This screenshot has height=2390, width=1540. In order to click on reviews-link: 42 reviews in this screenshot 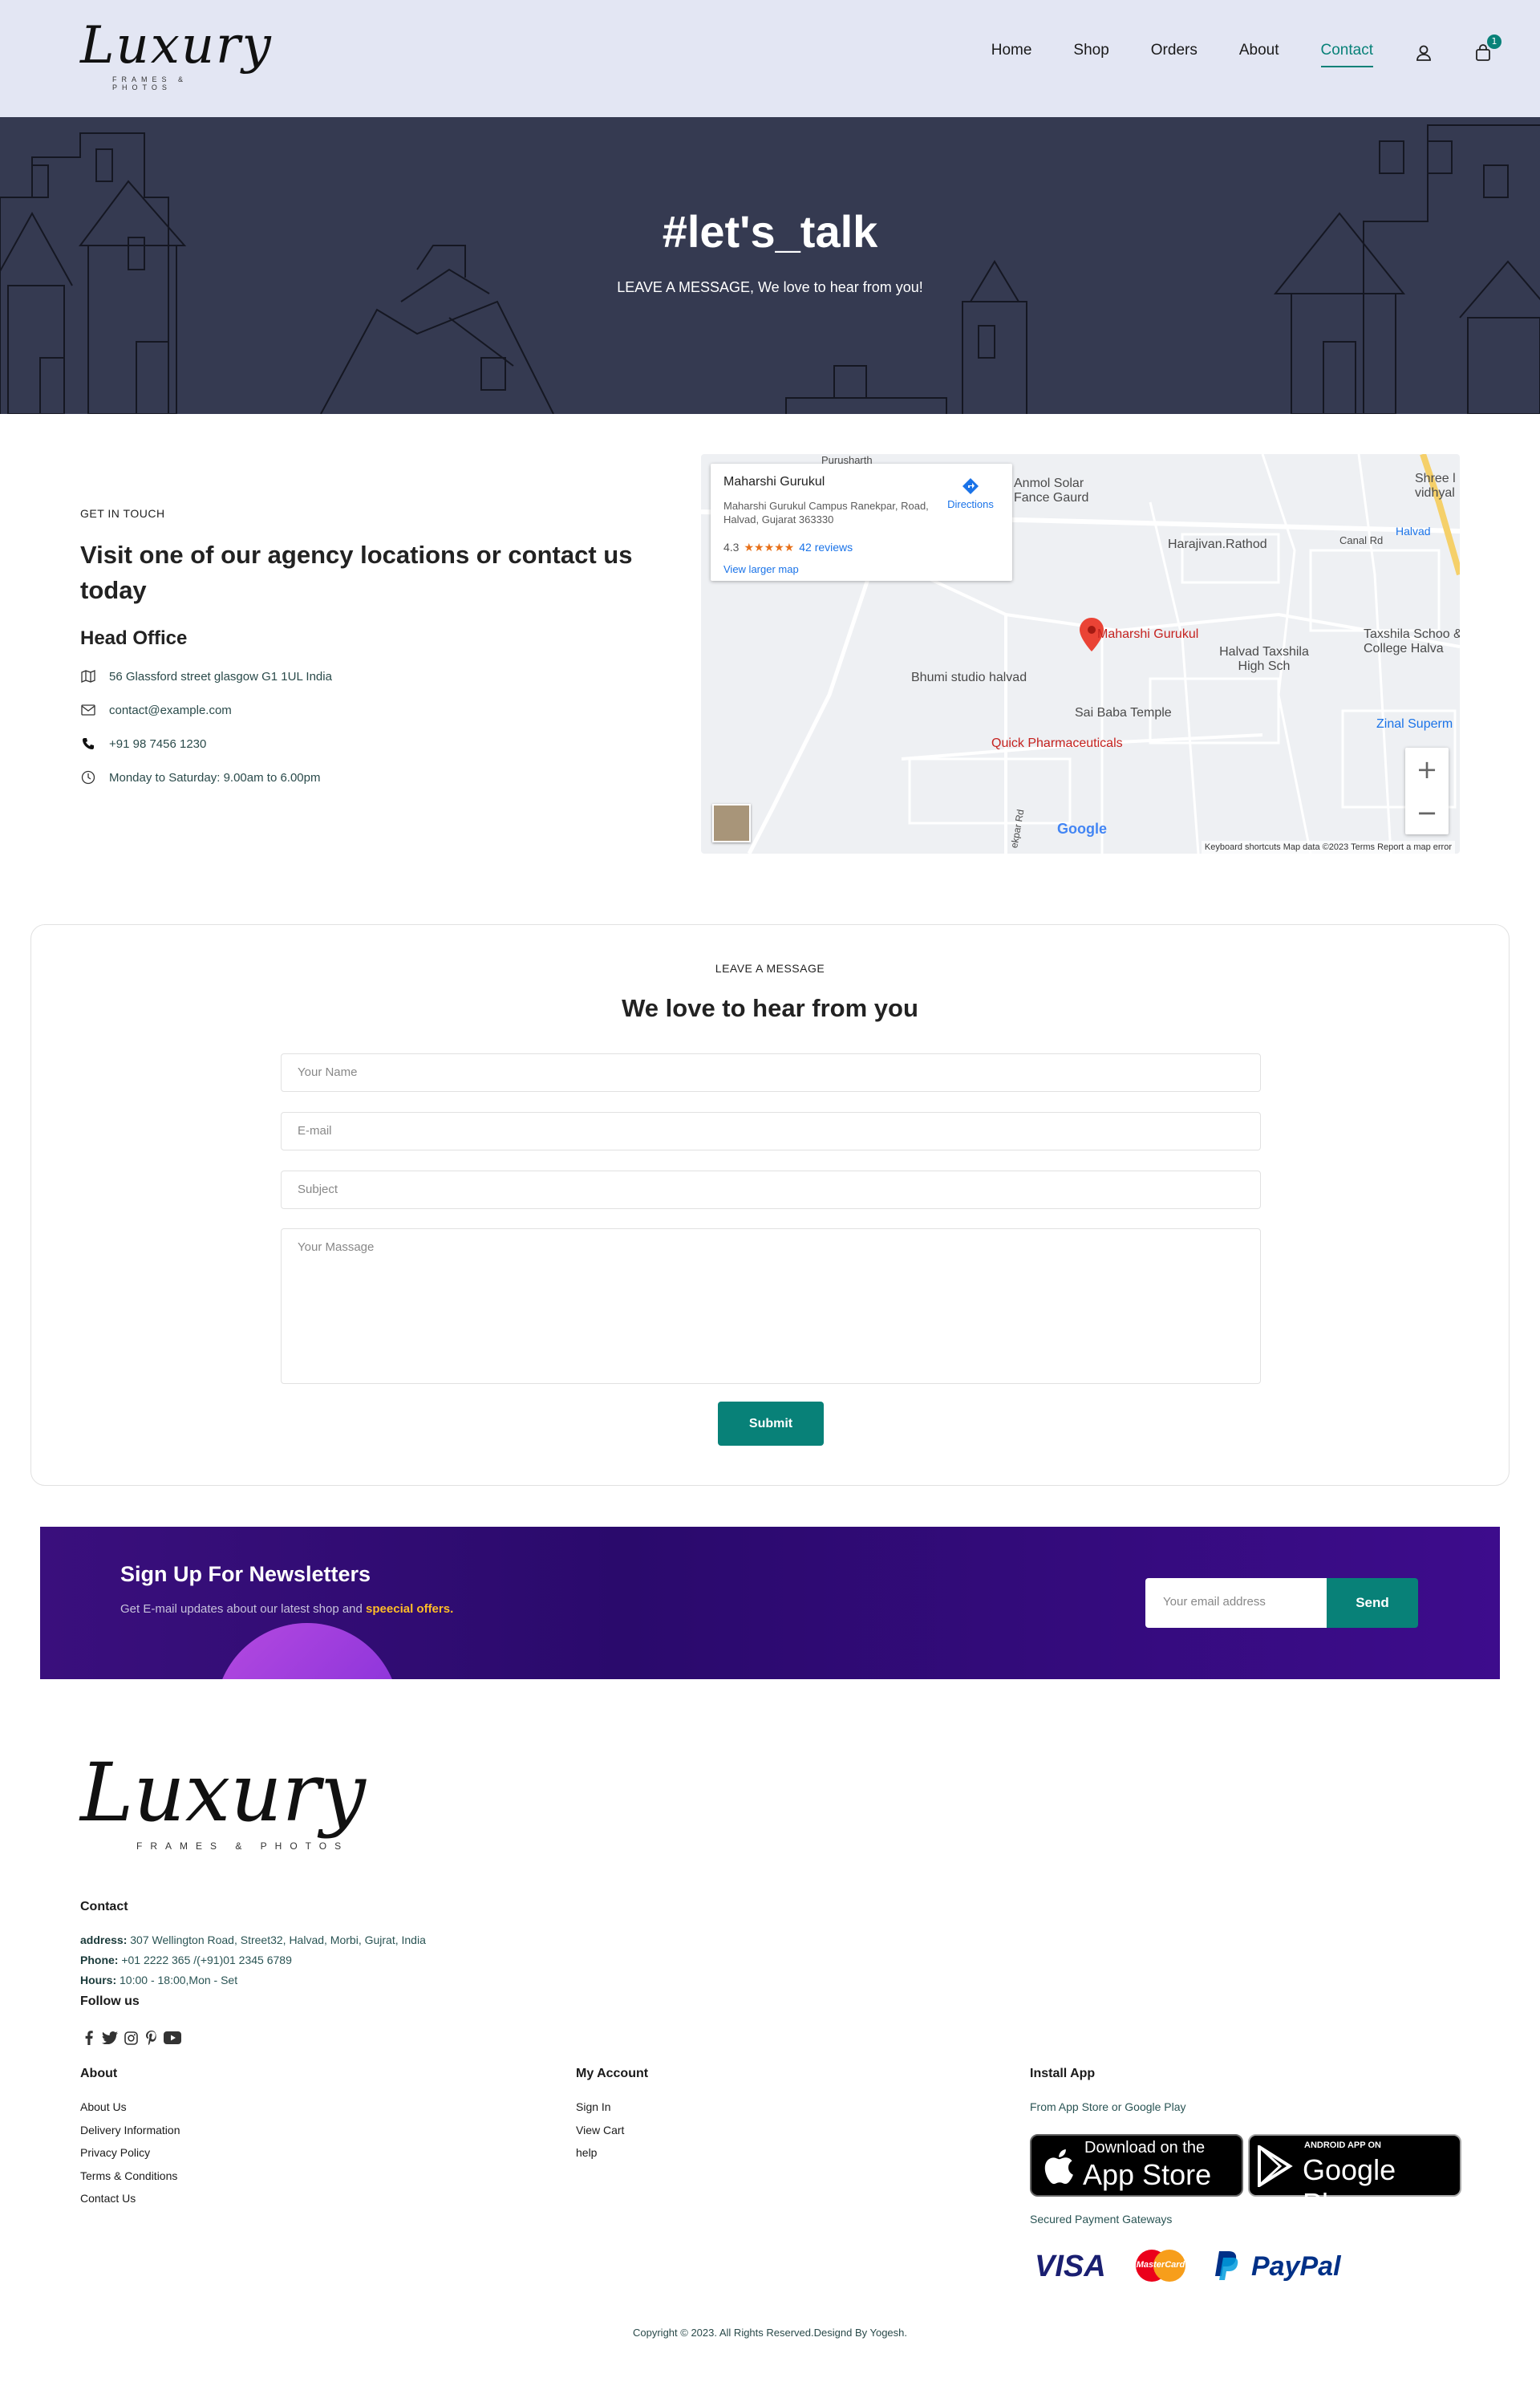, I will do `click(826, 548)`.